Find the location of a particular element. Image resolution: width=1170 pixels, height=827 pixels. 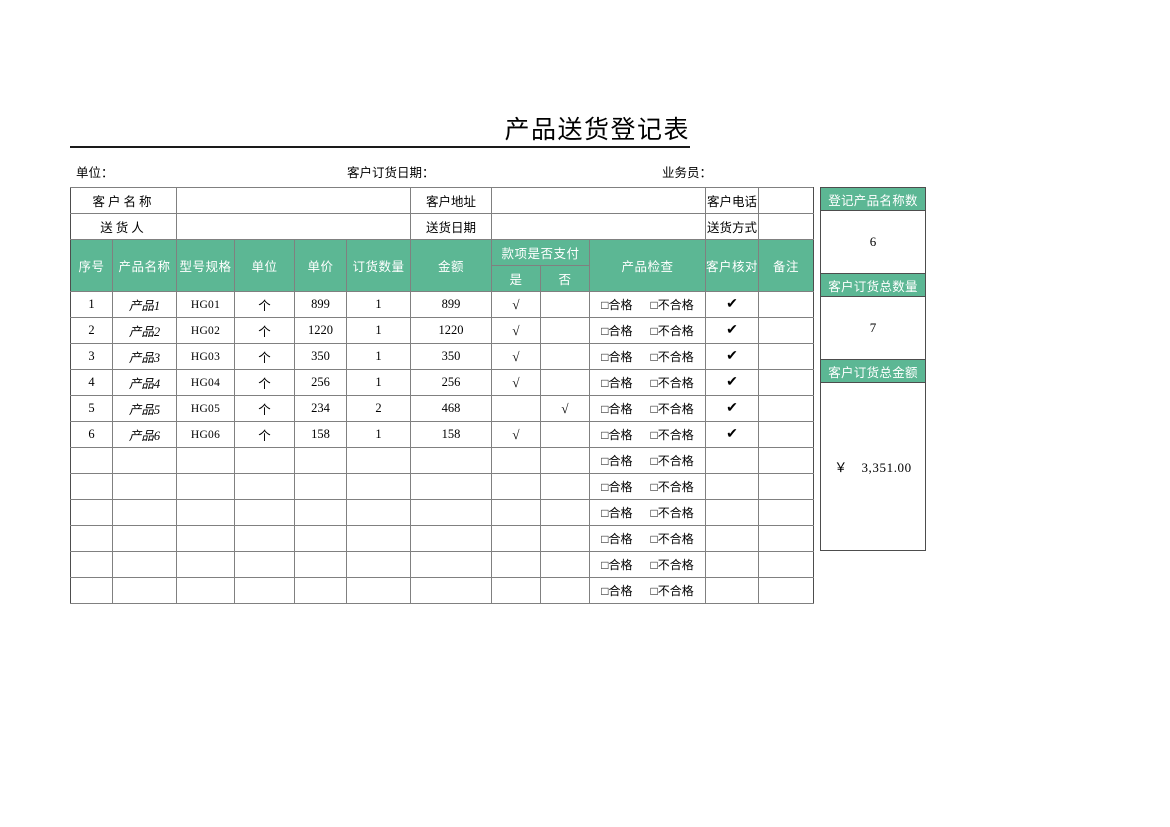

cell-unit-price: 256 is located at coordinates (320, 382).